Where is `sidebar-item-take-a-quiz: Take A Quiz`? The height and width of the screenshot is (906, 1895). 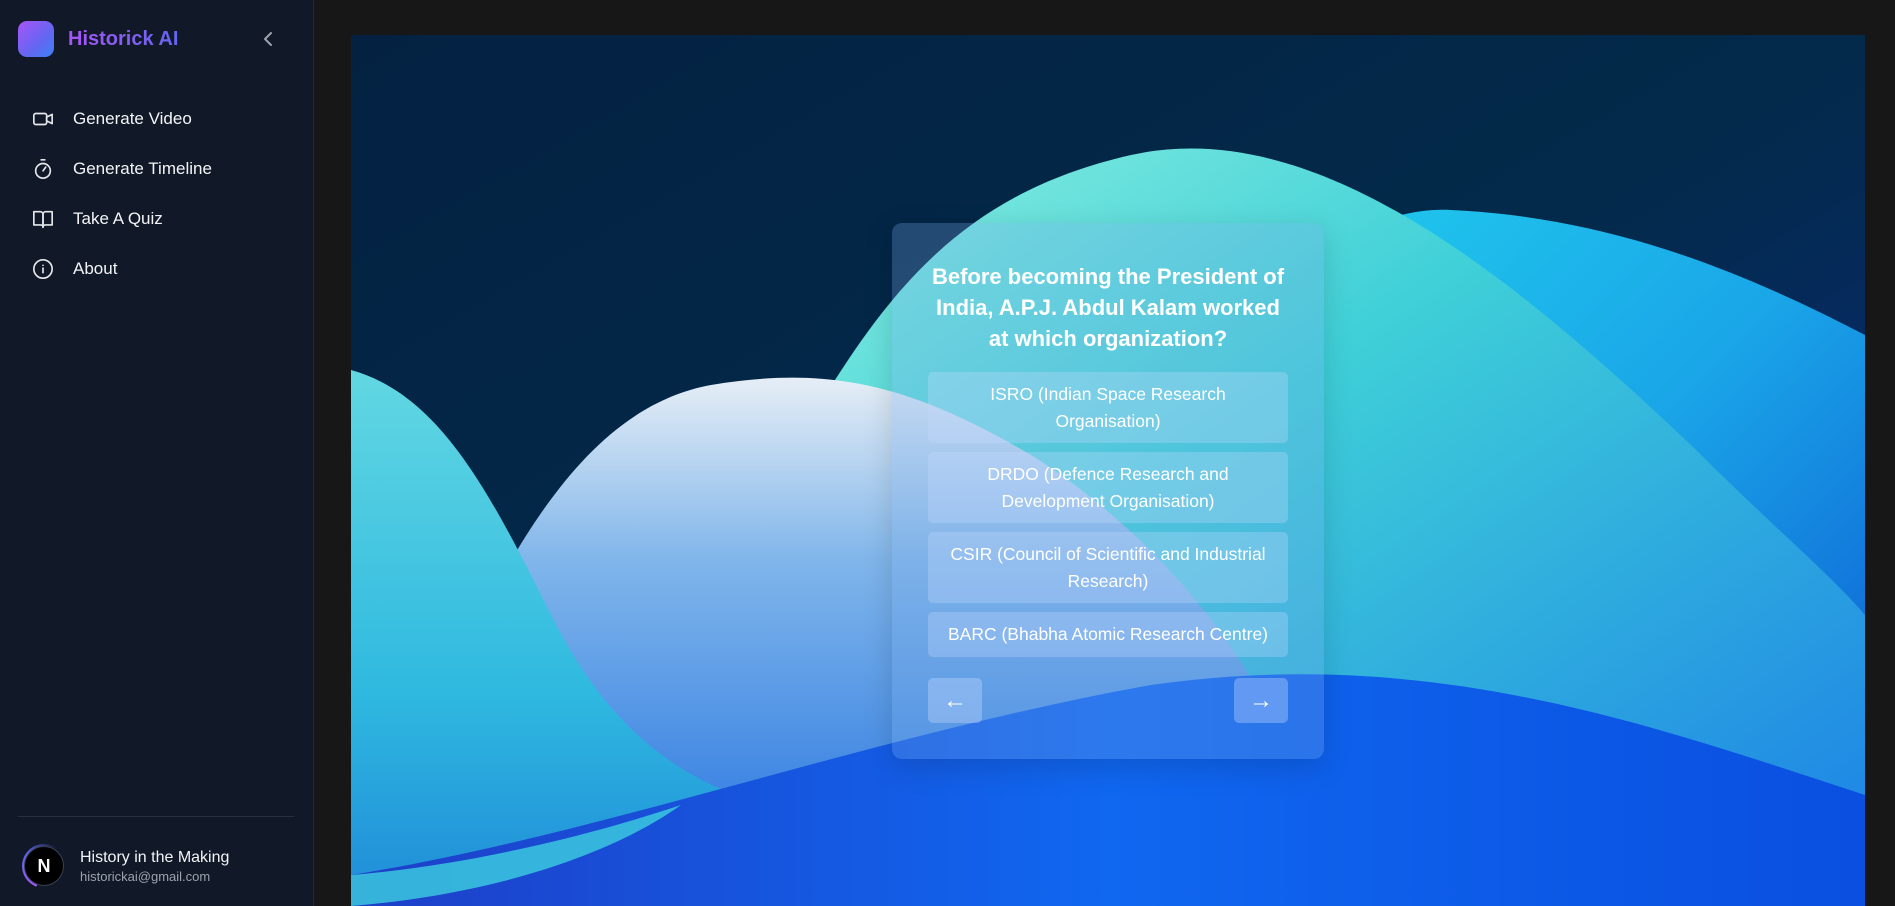 sidebar-item-take-a-quiz: Take A Quiz is located at coordinates (157, 219).